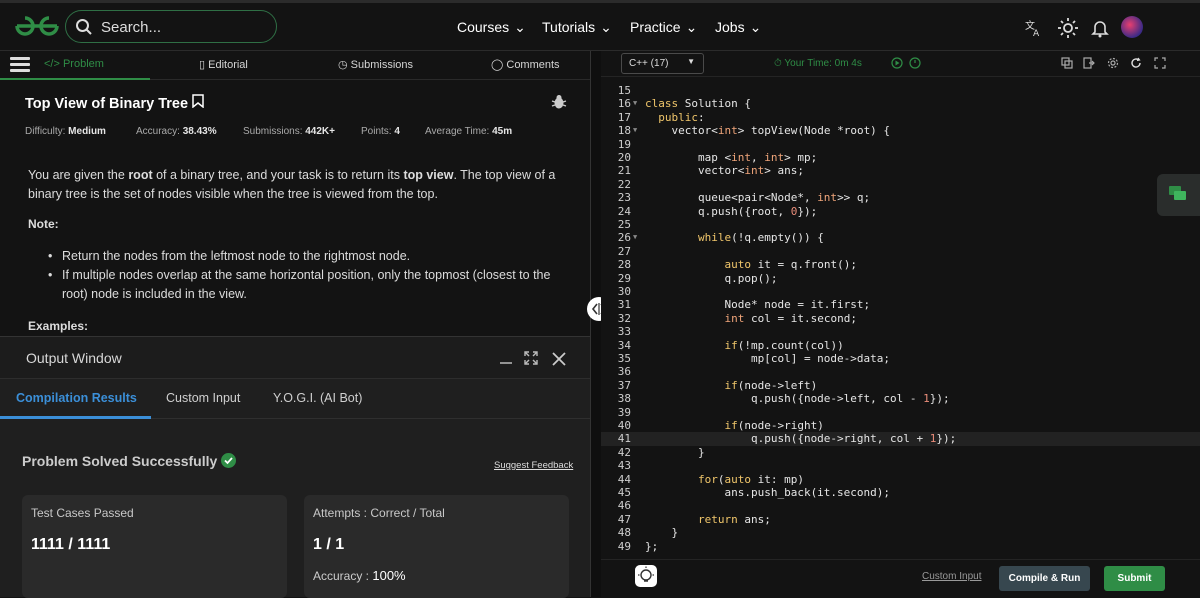 The height and width of the screenshot is (598, 1200). What do you see at coordinates (317, 398) in the screenshot?
I see `tab-yogi-ai-bot: Y.O.G.I. (AI Bot)` at bounding box center [317, 398].